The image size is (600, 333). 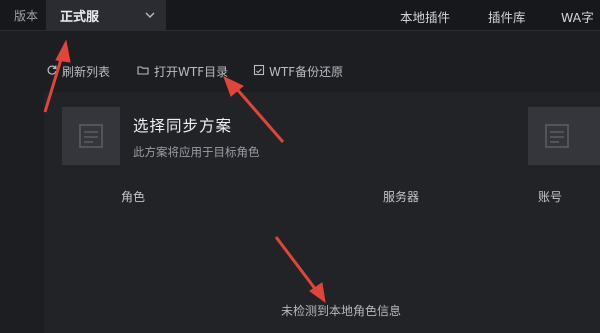 I want to click on empty-state-message: 未检测到本地角色信息, so click(x=341, y=311).